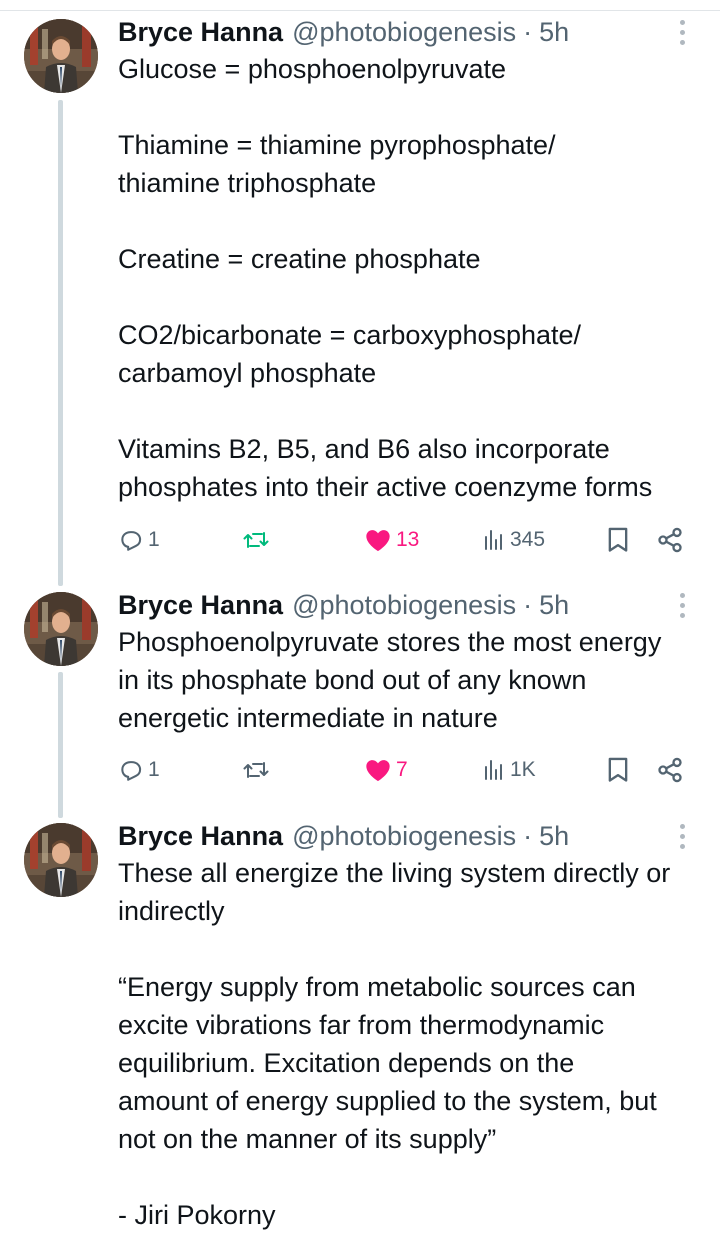 The height and width of the screenshot is (1246, 720). Describe the element at coordinates (402, 769) in the screenshot. I see `like-count: 7` at that location.